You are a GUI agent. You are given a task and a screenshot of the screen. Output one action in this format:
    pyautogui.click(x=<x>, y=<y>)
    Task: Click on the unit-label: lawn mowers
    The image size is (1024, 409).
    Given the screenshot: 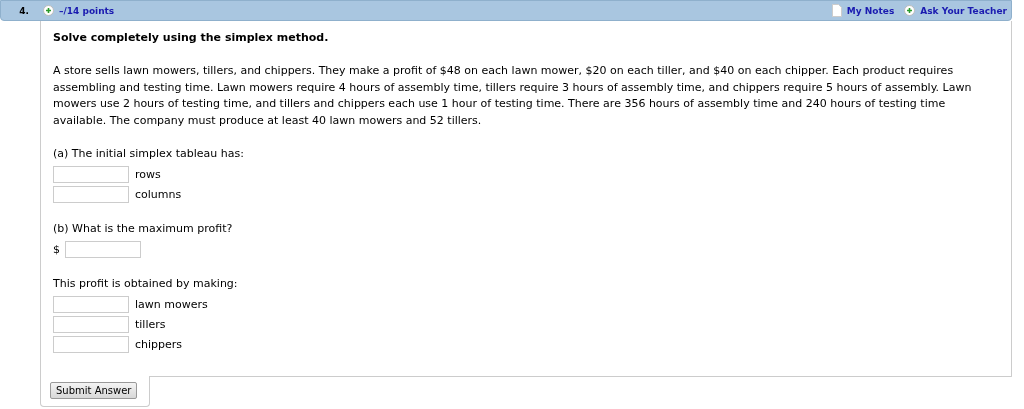 What is the action you would take?
    pyautogui.click(x=171, y=304)
    